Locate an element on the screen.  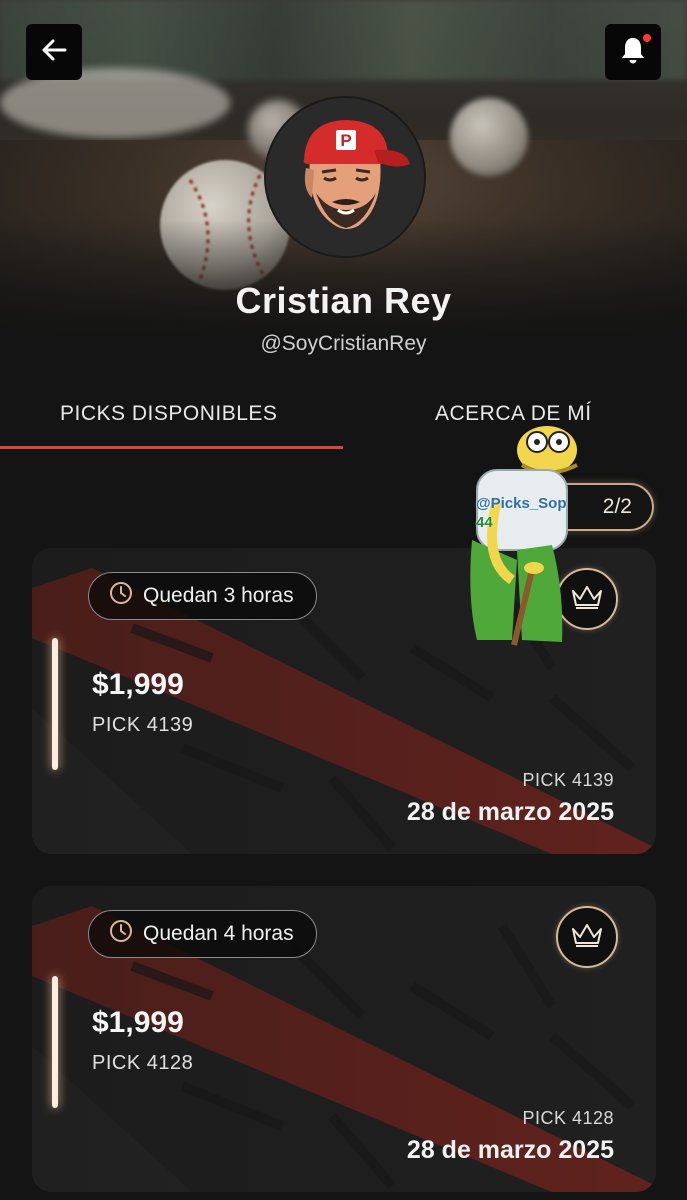
arrow-left-icon is located at coordinates (54, 52).